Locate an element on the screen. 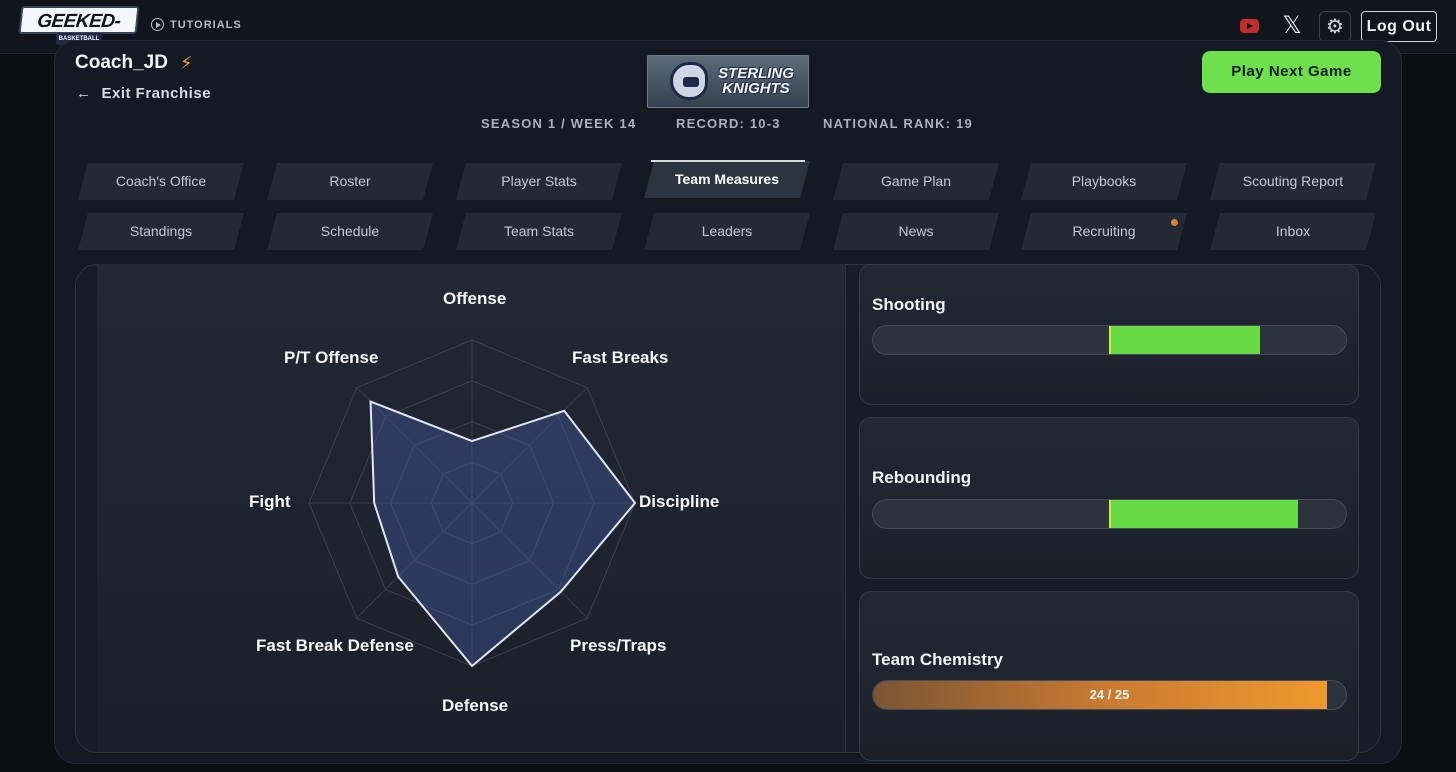 The width and height of the screenshot is (1456, 772). rebounding-card: Rebounding is located at coordinates (1109, 498).